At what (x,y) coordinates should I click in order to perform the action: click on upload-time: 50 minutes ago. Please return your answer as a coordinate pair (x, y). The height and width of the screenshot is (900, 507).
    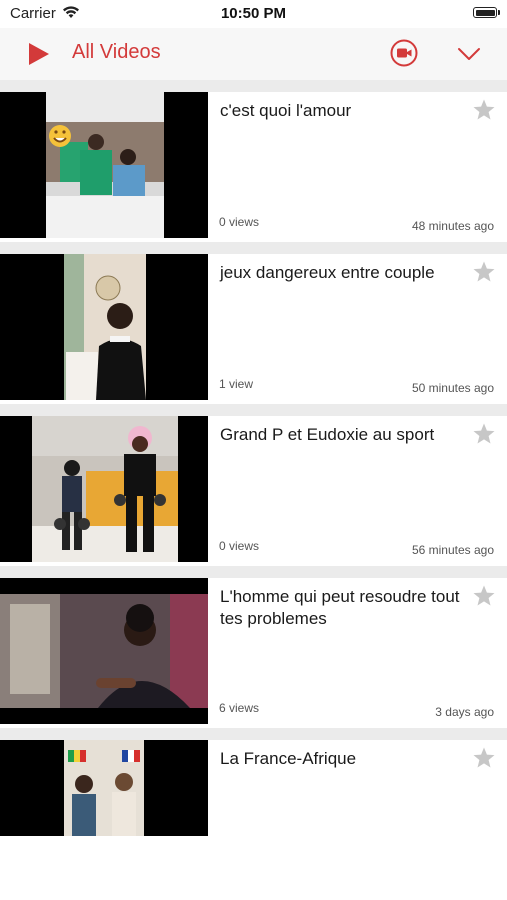
    Looking at the image, I should click on (452, 388).